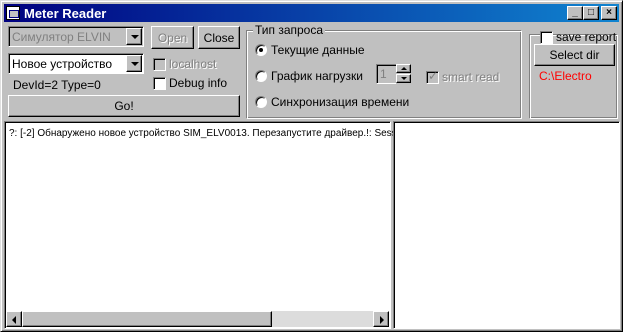 This screenshot has width=623, height=332. What do you see at coordinates (609, 13) in the screenshot?
I see `close-window-button: ×` at bounding box center [609, 13].